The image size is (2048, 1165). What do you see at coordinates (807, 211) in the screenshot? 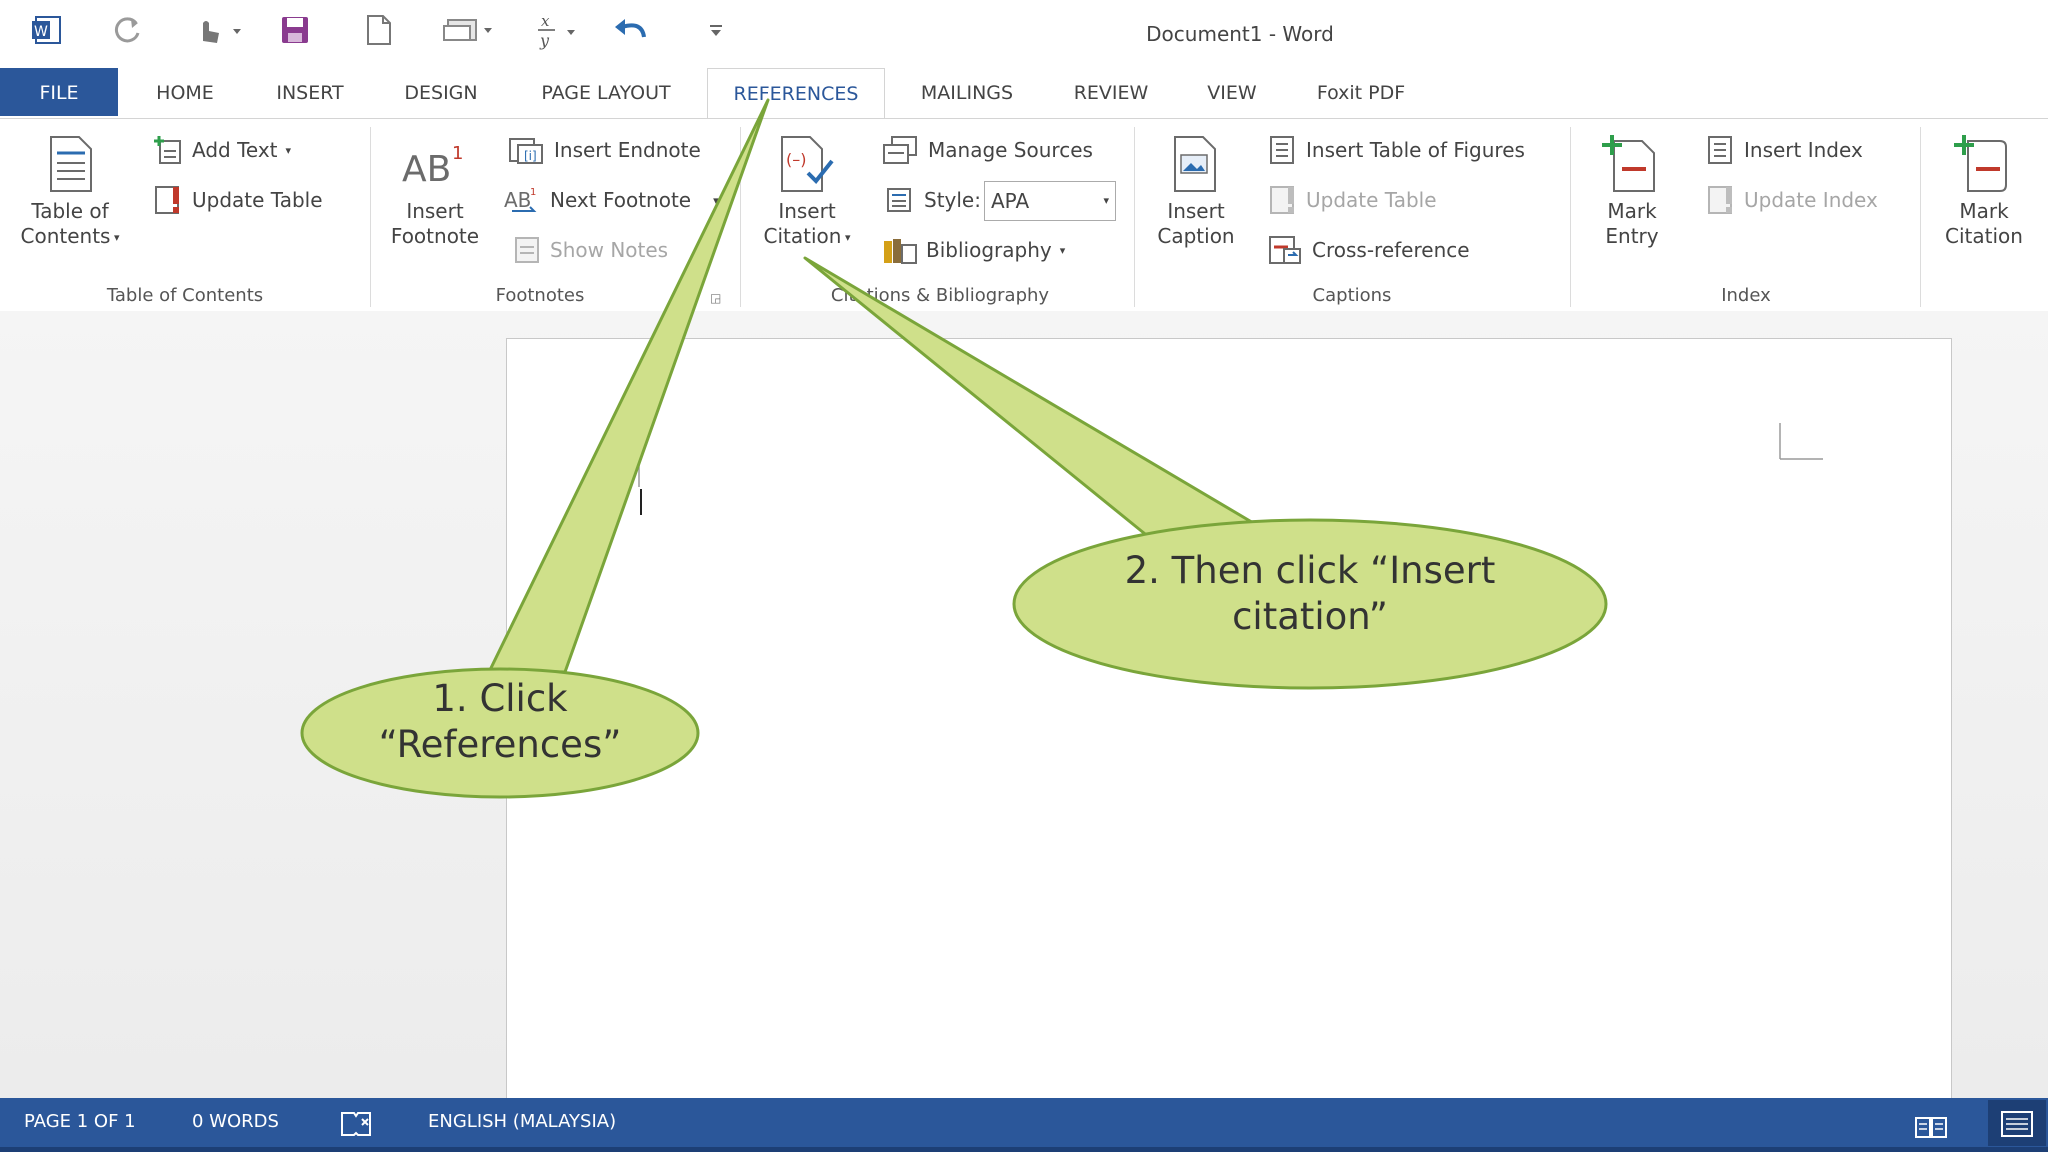
I see `insert-citation-label-1: Insert` at bounding box center [807, 211].